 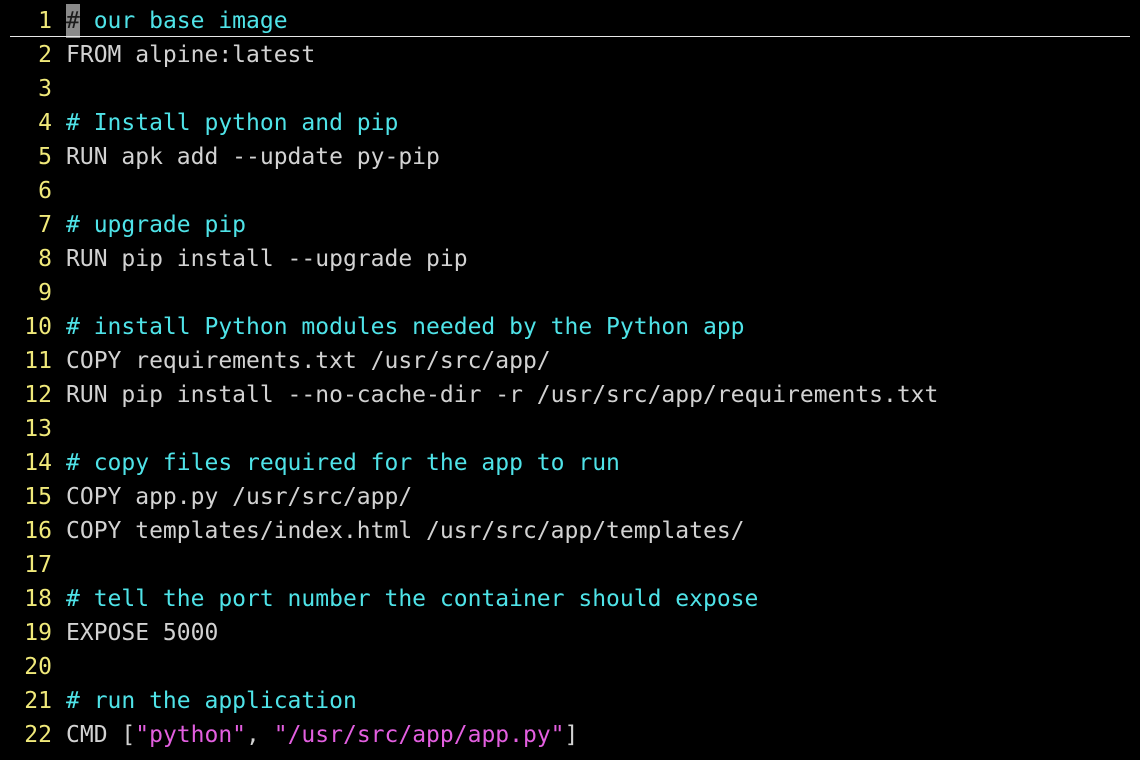 I want to click on line-code: CMD ["python", "/usr/src/app/app.py"], so click(x=315, y=735).